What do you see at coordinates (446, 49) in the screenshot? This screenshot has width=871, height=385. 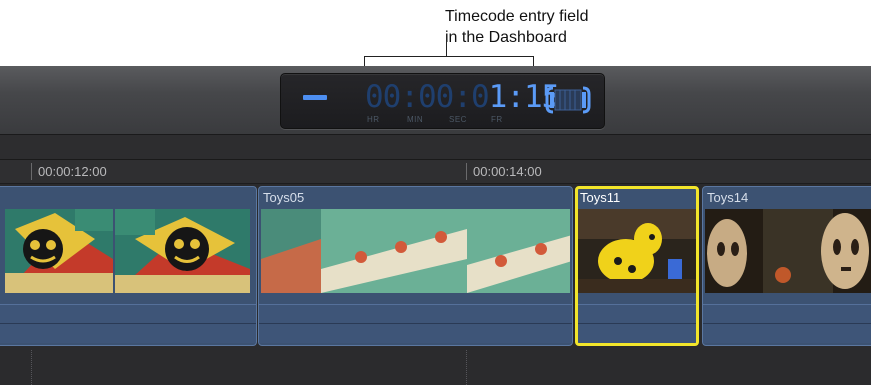 I see `annotation-leader-line` at bounding box center [446, 49].